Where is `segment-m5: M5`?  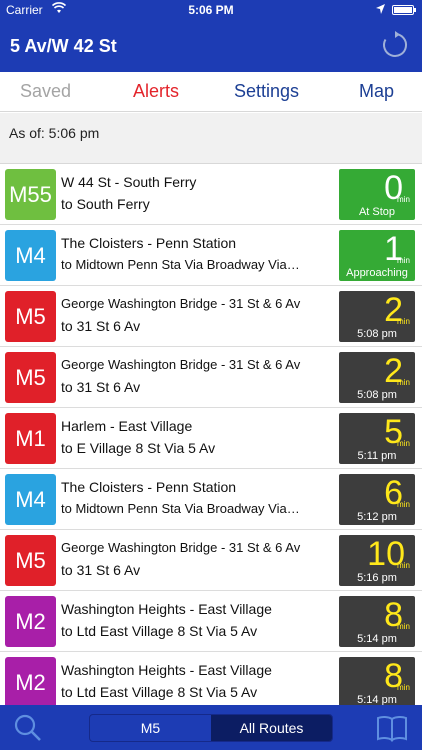 segment-m5: M5 is located at coordinates (150, 728).